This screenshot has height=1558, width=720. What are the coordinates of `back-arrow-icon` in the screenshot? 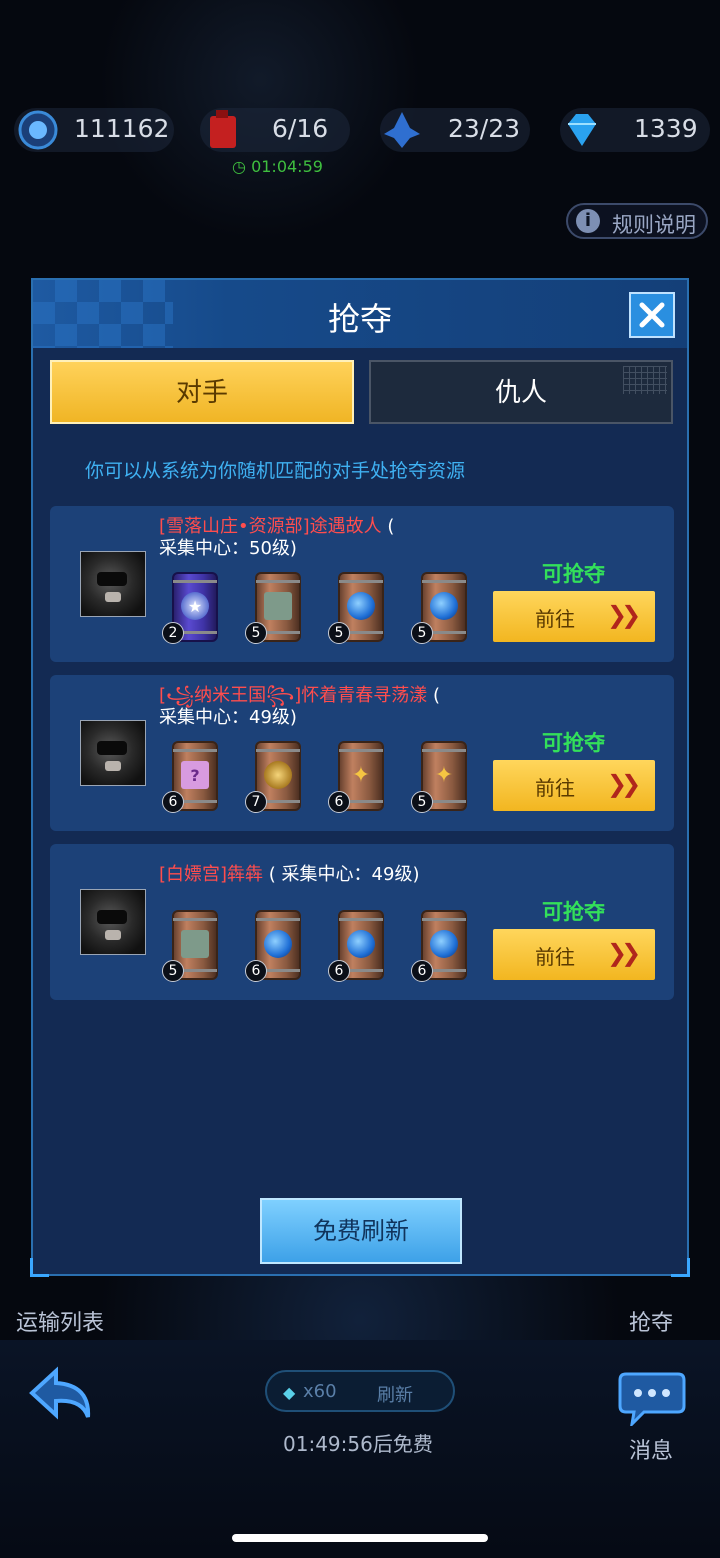 It's located at (63, 1397).